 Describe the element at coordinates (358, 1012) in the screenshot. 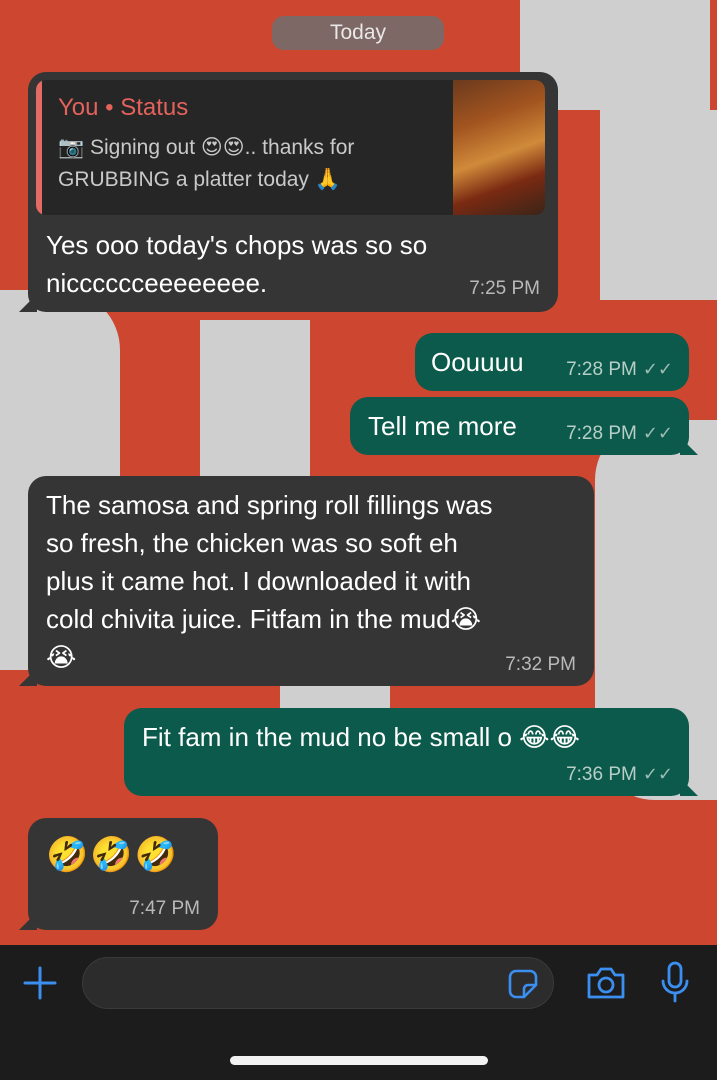

I see `message-composer` at that location.